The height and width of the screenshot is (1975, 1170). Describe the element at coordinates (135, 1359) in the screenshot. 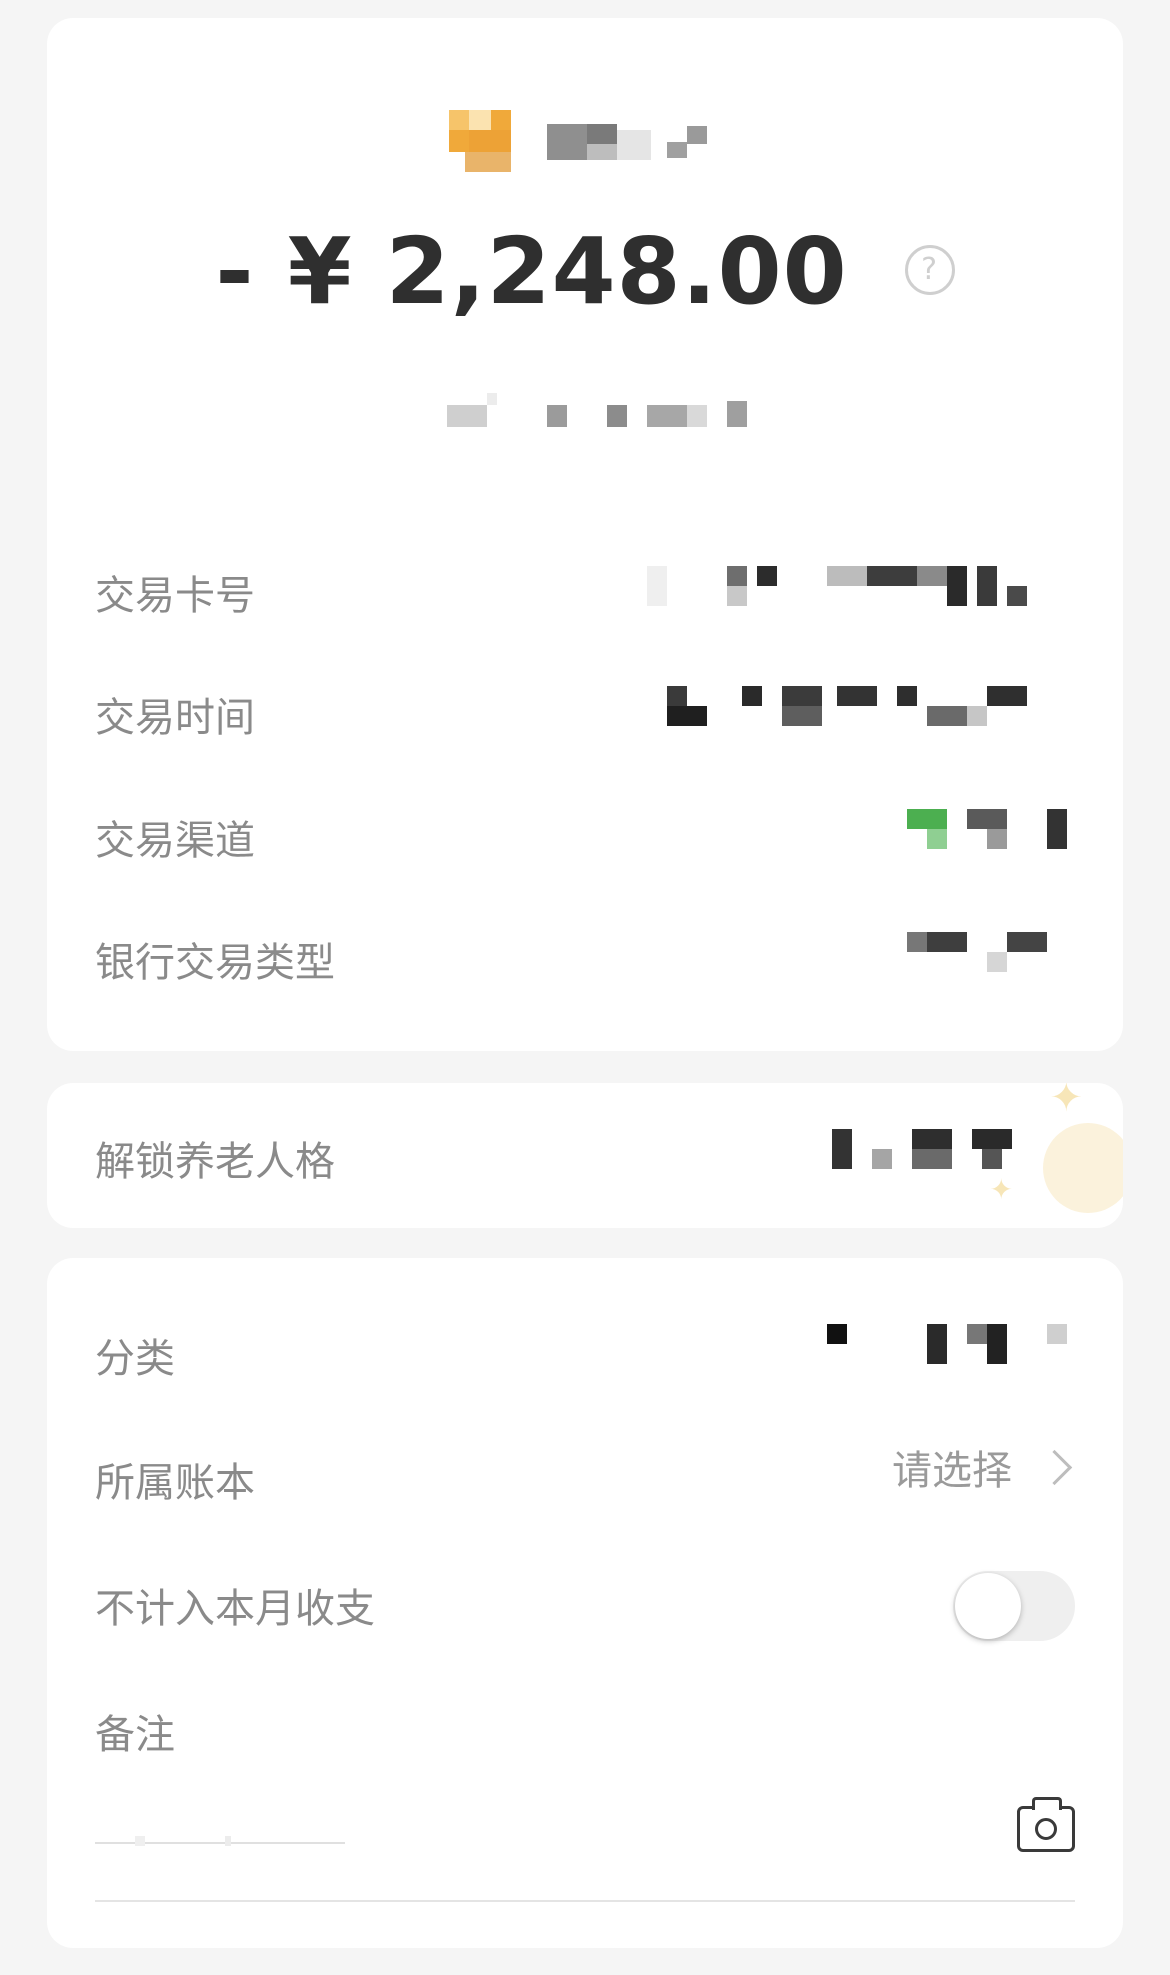

I see `category-label: 分类` at that location.